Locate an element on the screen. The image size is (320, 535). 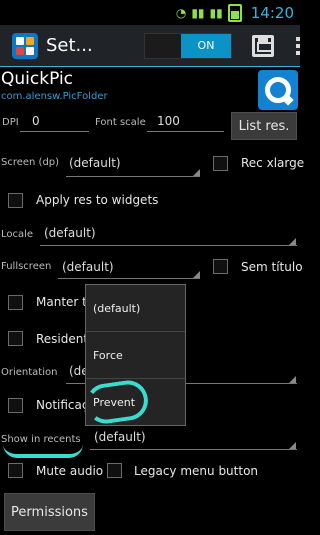
screen-dp-dropdown-line is located at coordinates (133, 176).